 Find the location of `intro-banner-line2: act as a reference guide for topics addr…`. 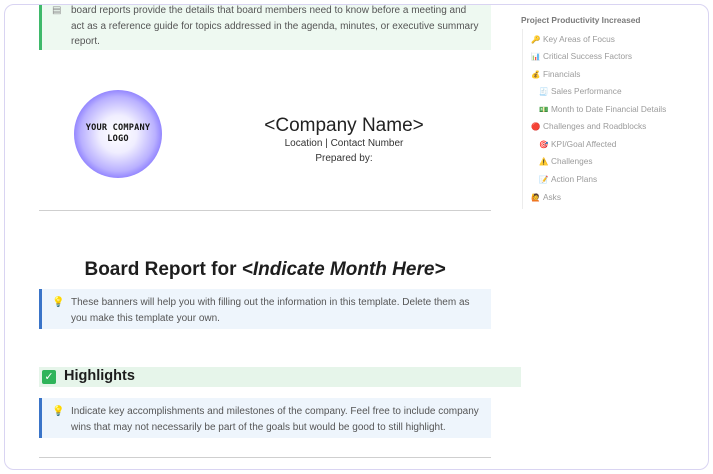

intro-banner-line2: act as a reference guide for topics addr… is located at coordinates (275, 26).